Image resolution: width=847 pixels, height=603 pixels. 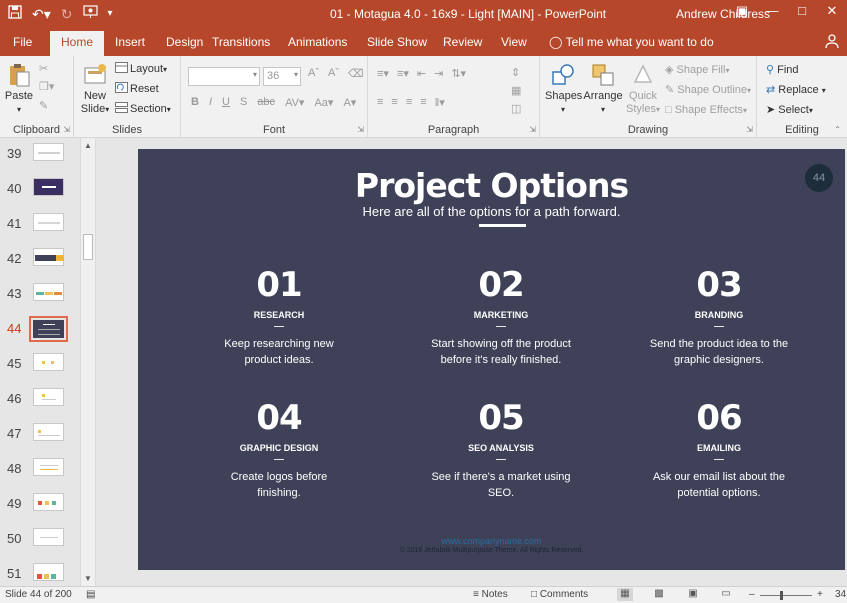 I want to click on thumbnail-row: 40, so click(x=40, y=192).